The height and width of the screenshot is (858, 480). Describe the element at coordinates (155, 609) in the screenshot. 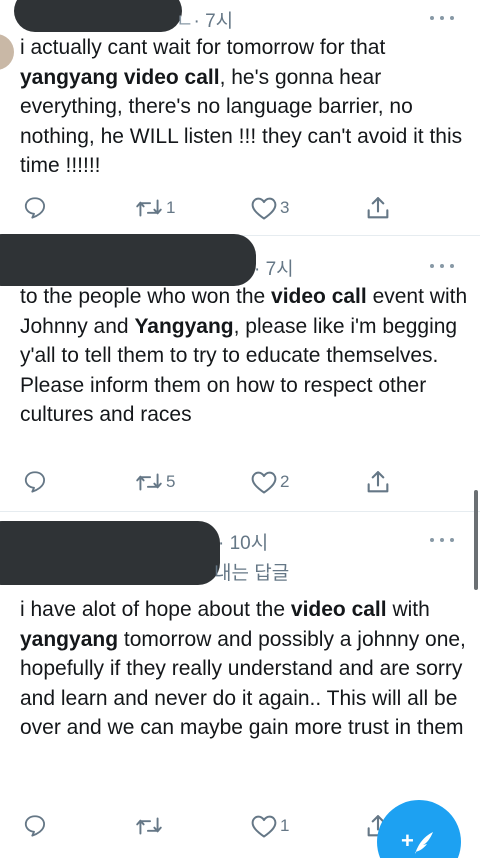

I see `text-run: i have alot of hope about the` at that location.